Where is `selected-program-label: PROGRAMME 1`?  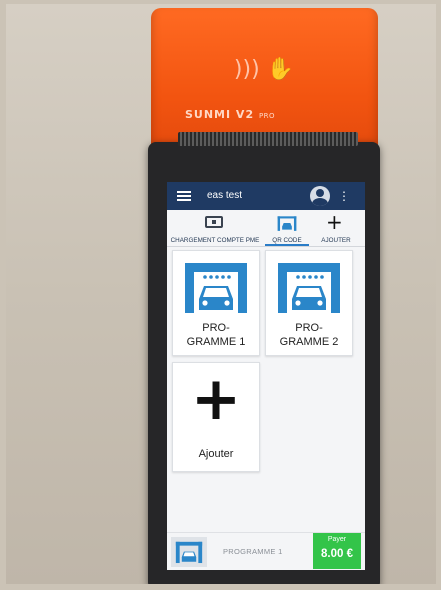 selected-program-label: PROGRAMME 1 is located at coordinates (253, 551).